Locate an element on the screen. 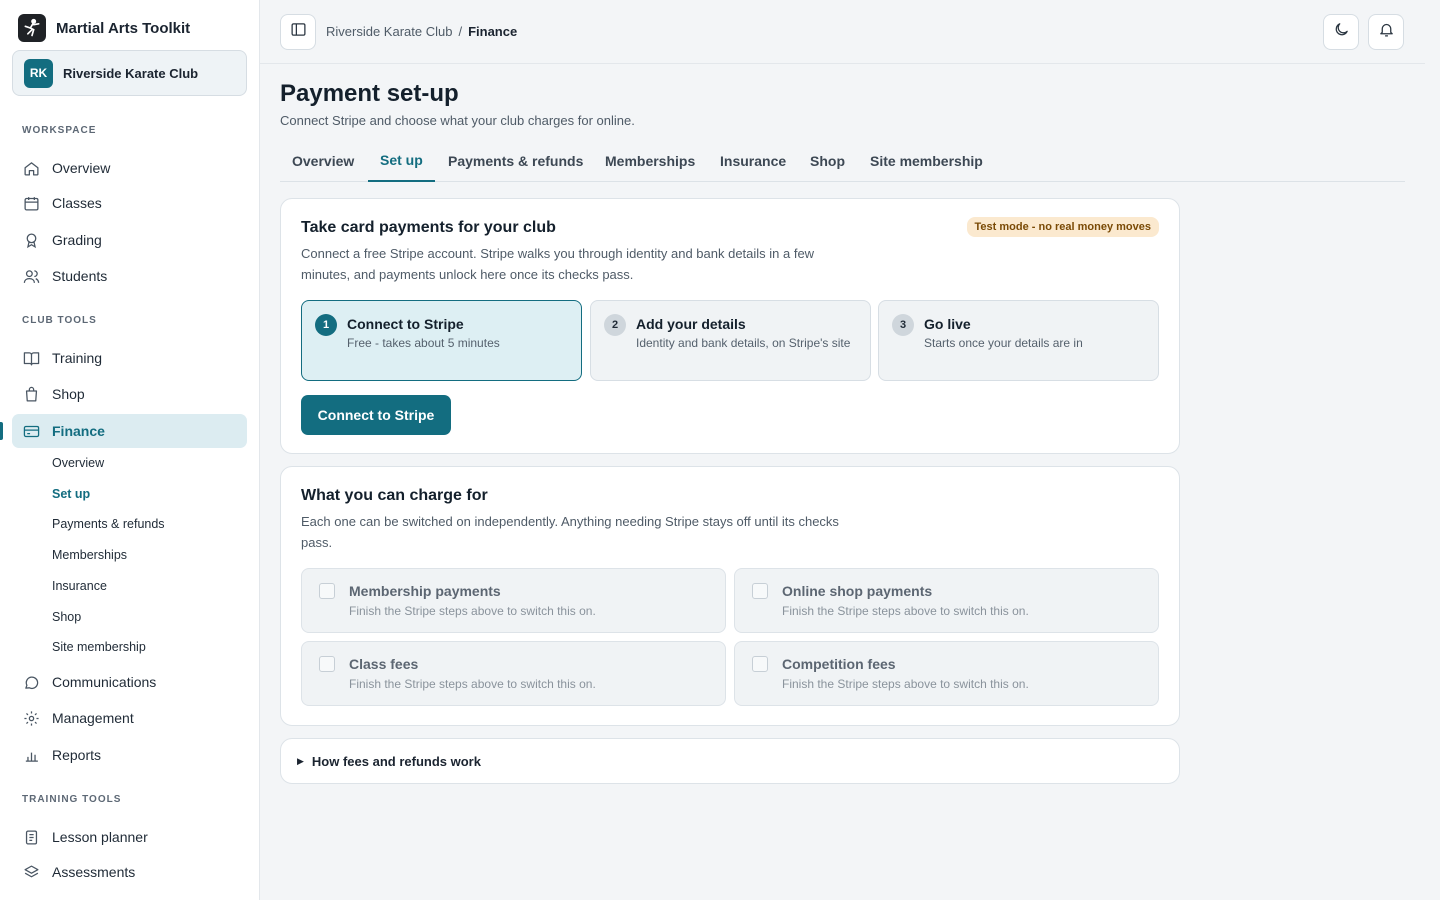  sidebar-item-reports: Reports is located at coordinates (129, 755).